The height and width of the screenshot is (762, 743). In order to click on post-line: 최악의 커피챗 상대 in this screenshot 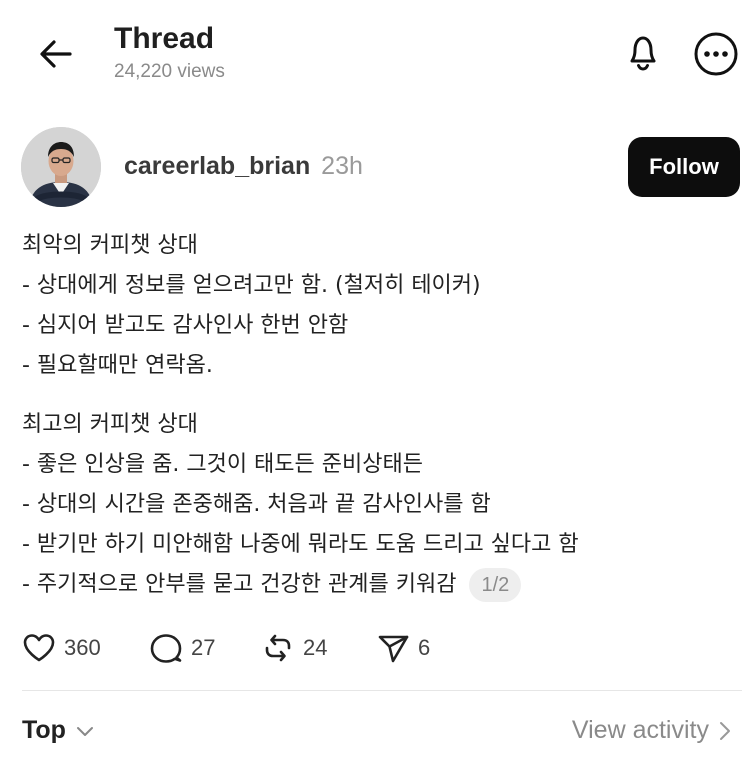, I will do `click(110, 245)`.